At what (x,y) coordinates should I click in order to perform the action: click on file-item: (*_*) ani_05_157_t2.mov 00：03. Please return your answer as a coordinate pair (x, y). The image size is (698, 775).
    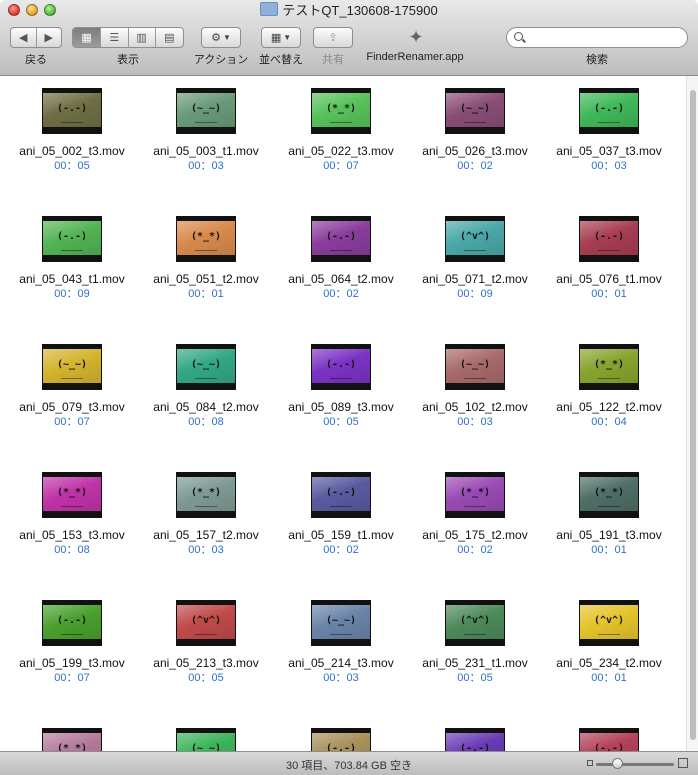
    Looking at the image, I should click on (206, 514).